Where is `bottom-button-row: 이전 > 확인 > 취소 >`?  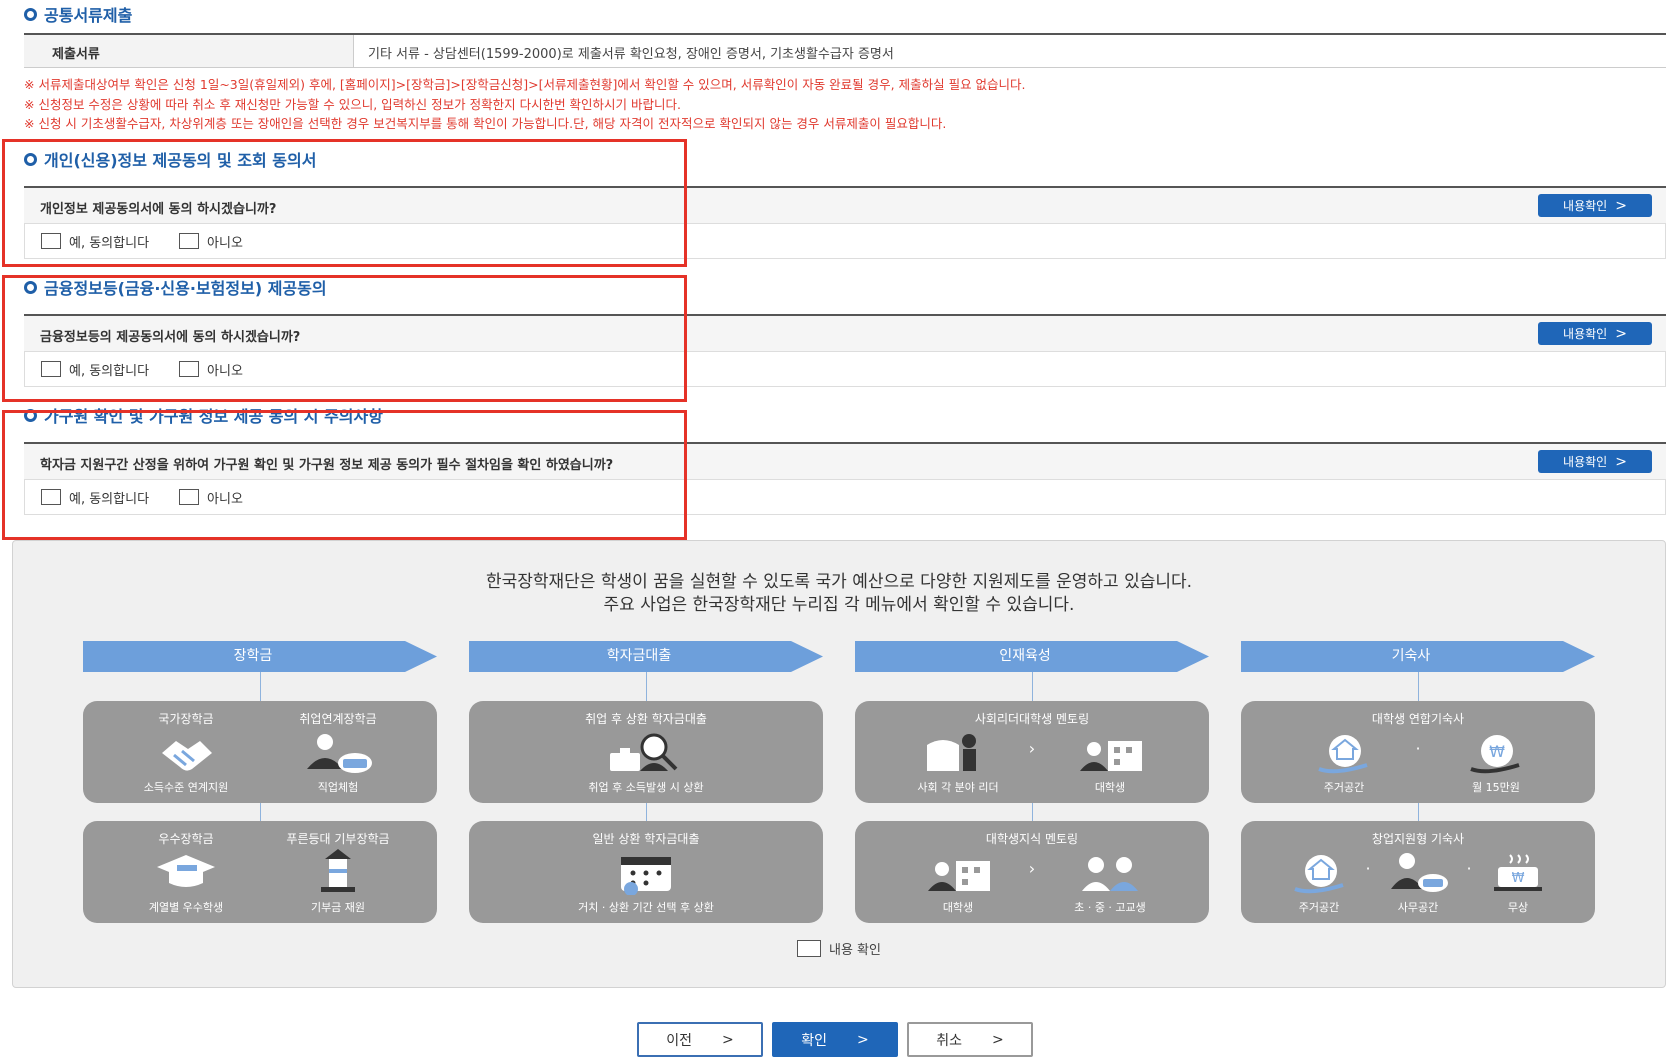 bottom-button-row: 이전 > 확인 > 취소 > is located at coordinates (835, 1039).